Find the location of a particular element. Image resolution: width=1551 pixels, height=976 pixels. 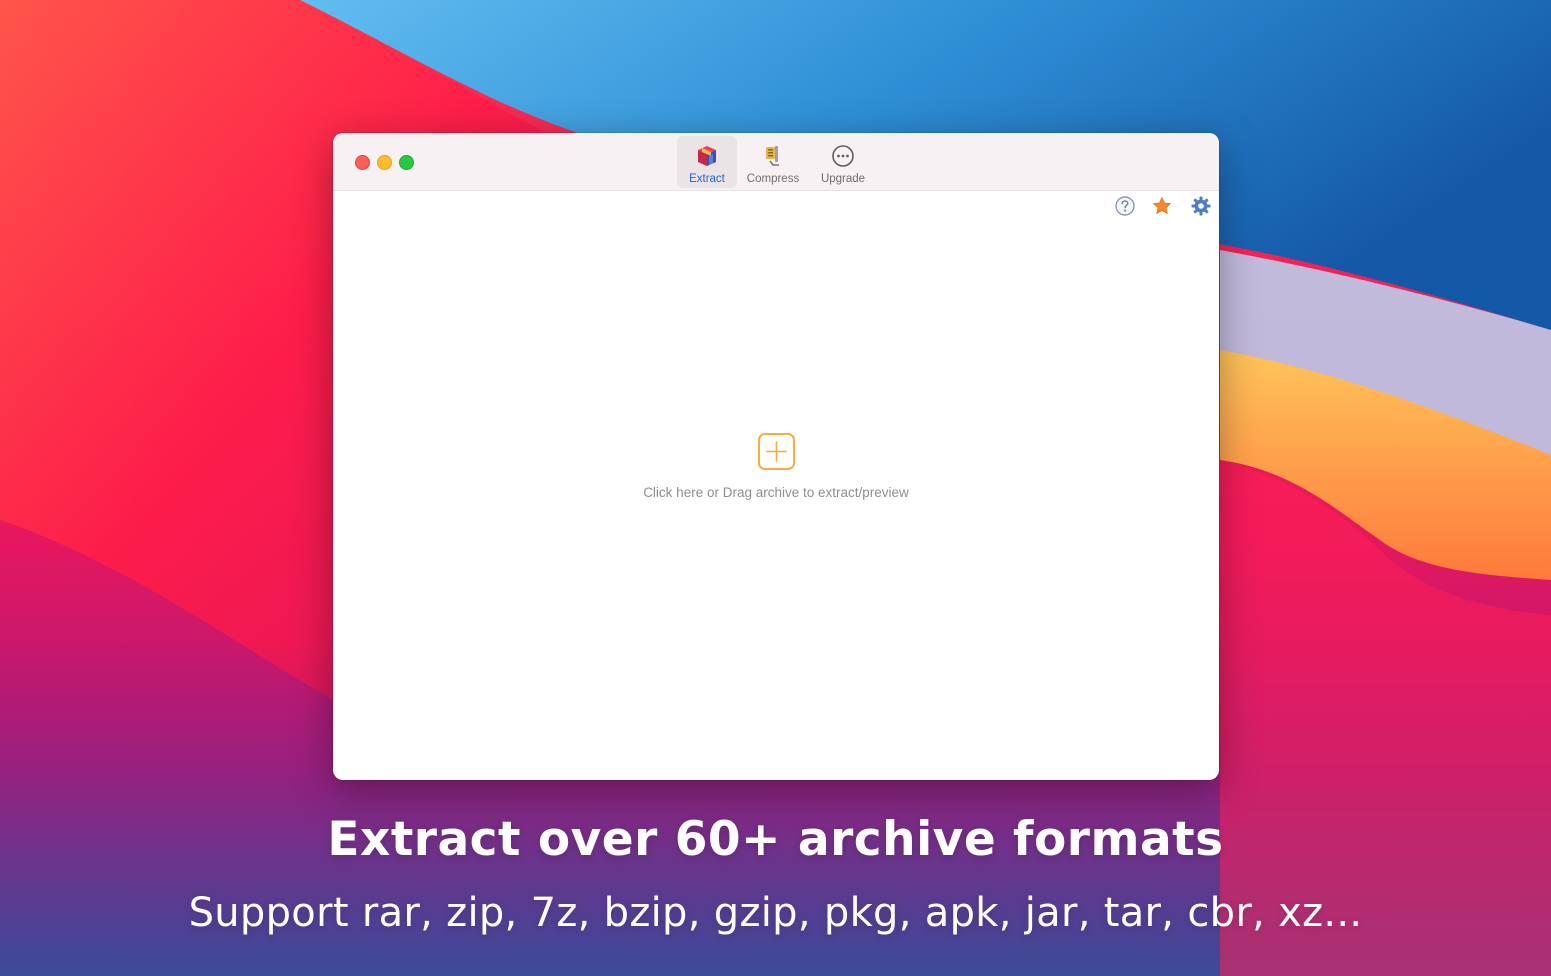

toolbar-compress-label: Compress is located at coordinates (773, 179).